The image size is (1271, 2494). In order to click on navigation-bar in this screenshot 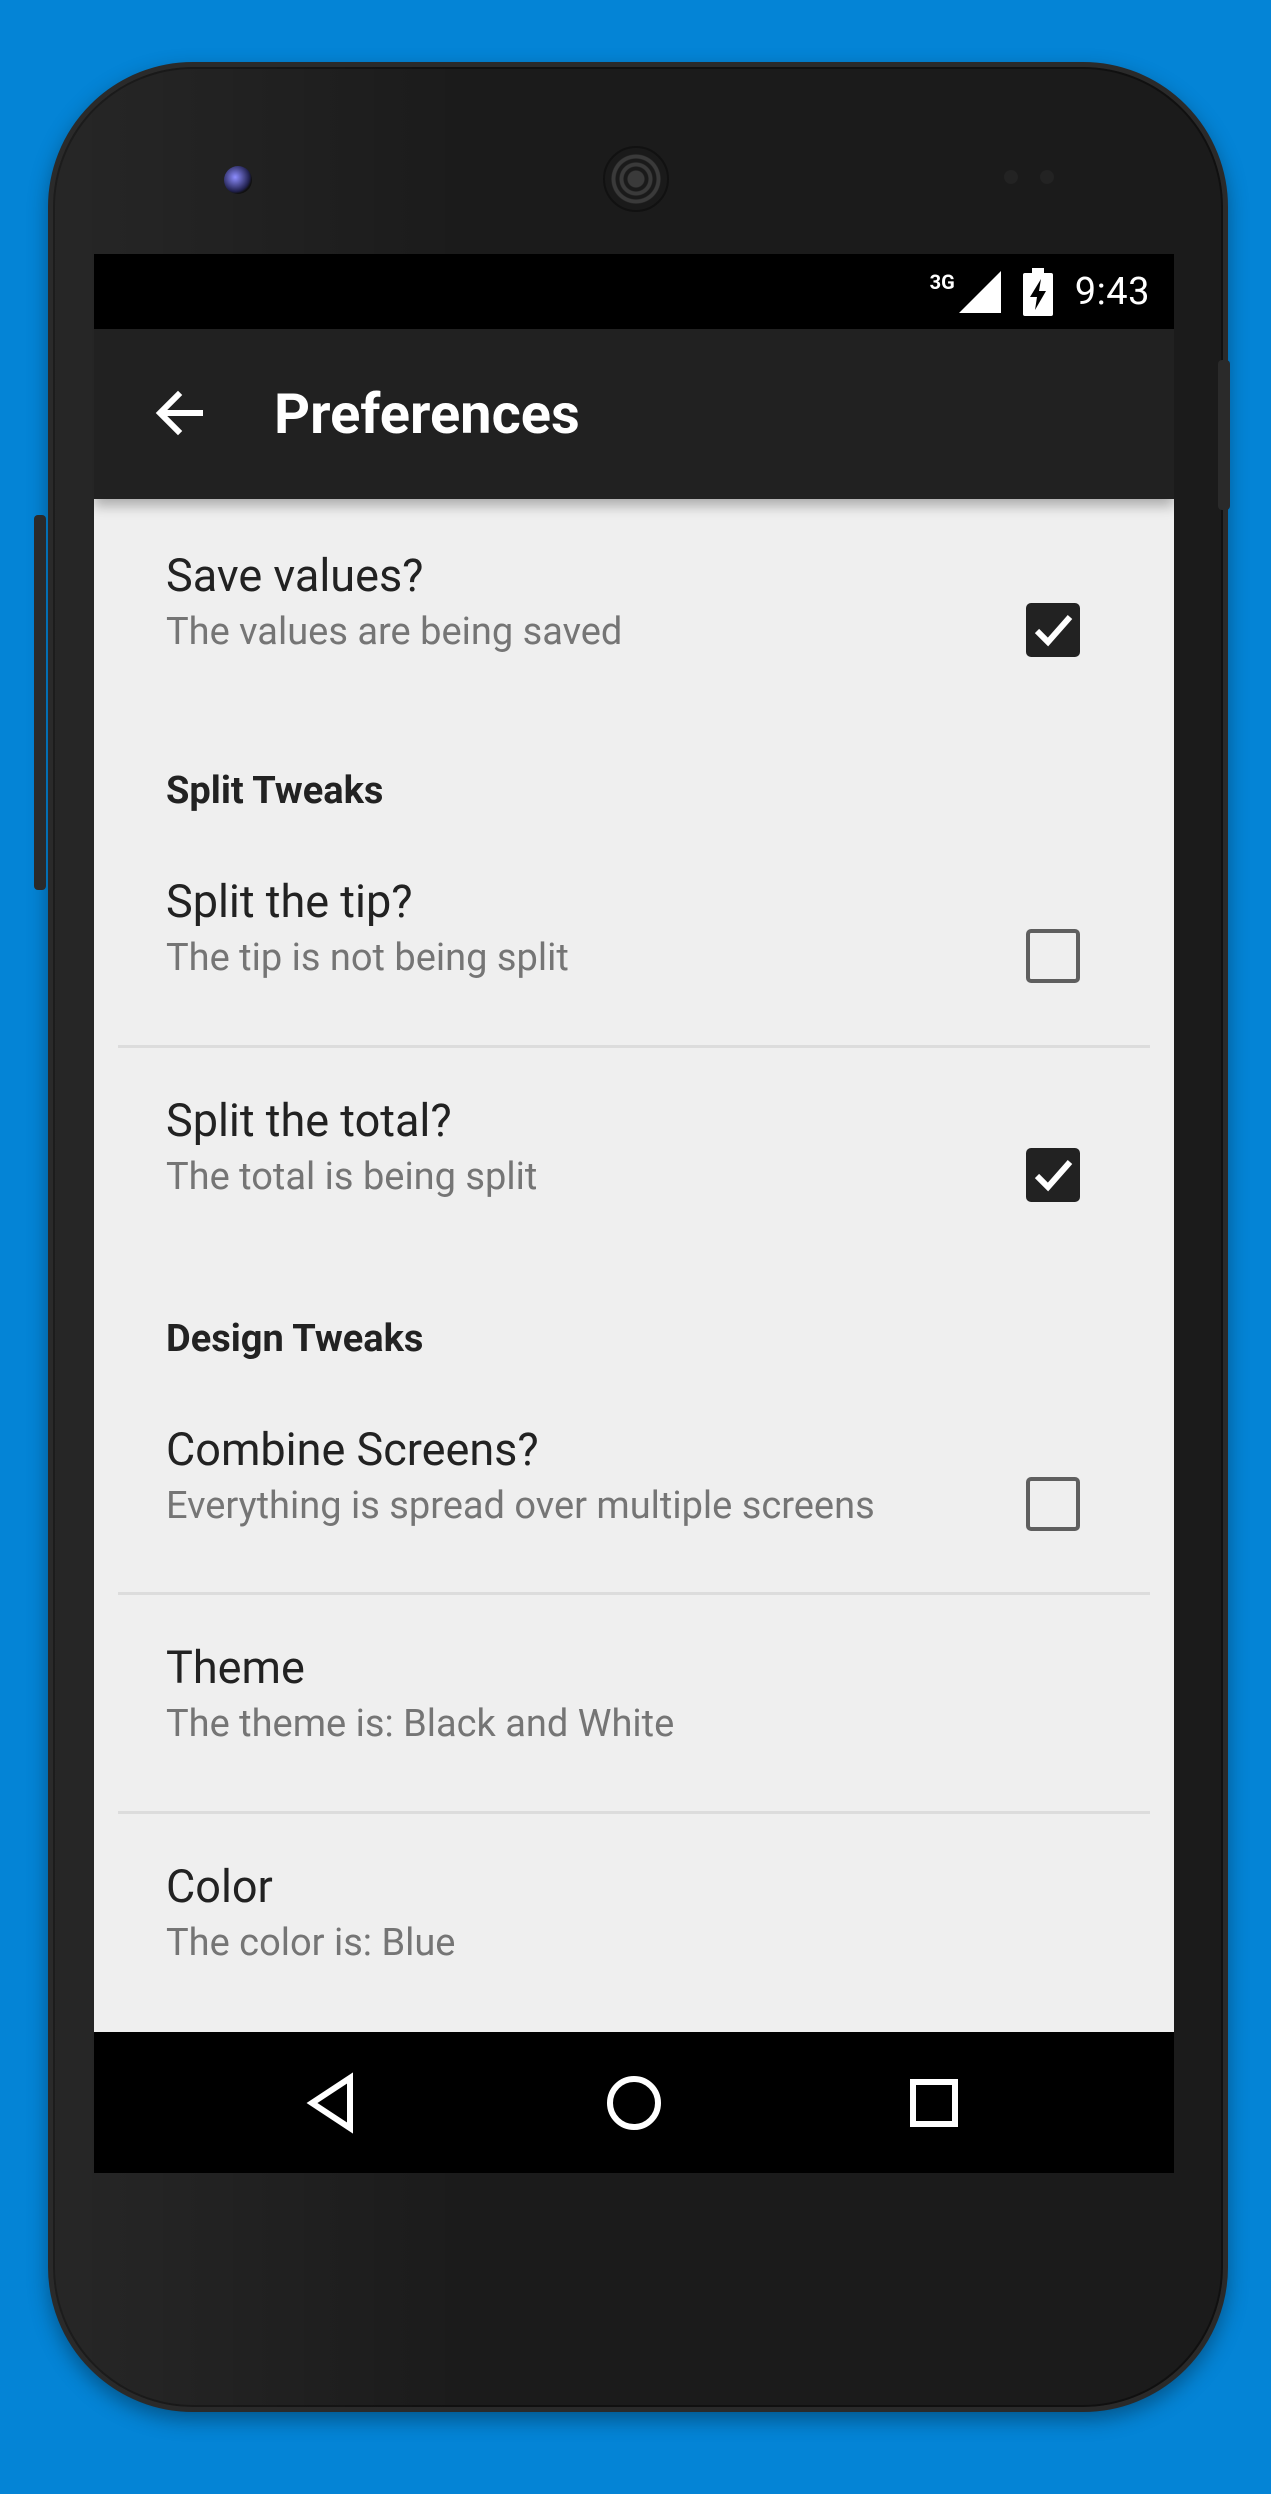, I will do `click(634, 2102)`.